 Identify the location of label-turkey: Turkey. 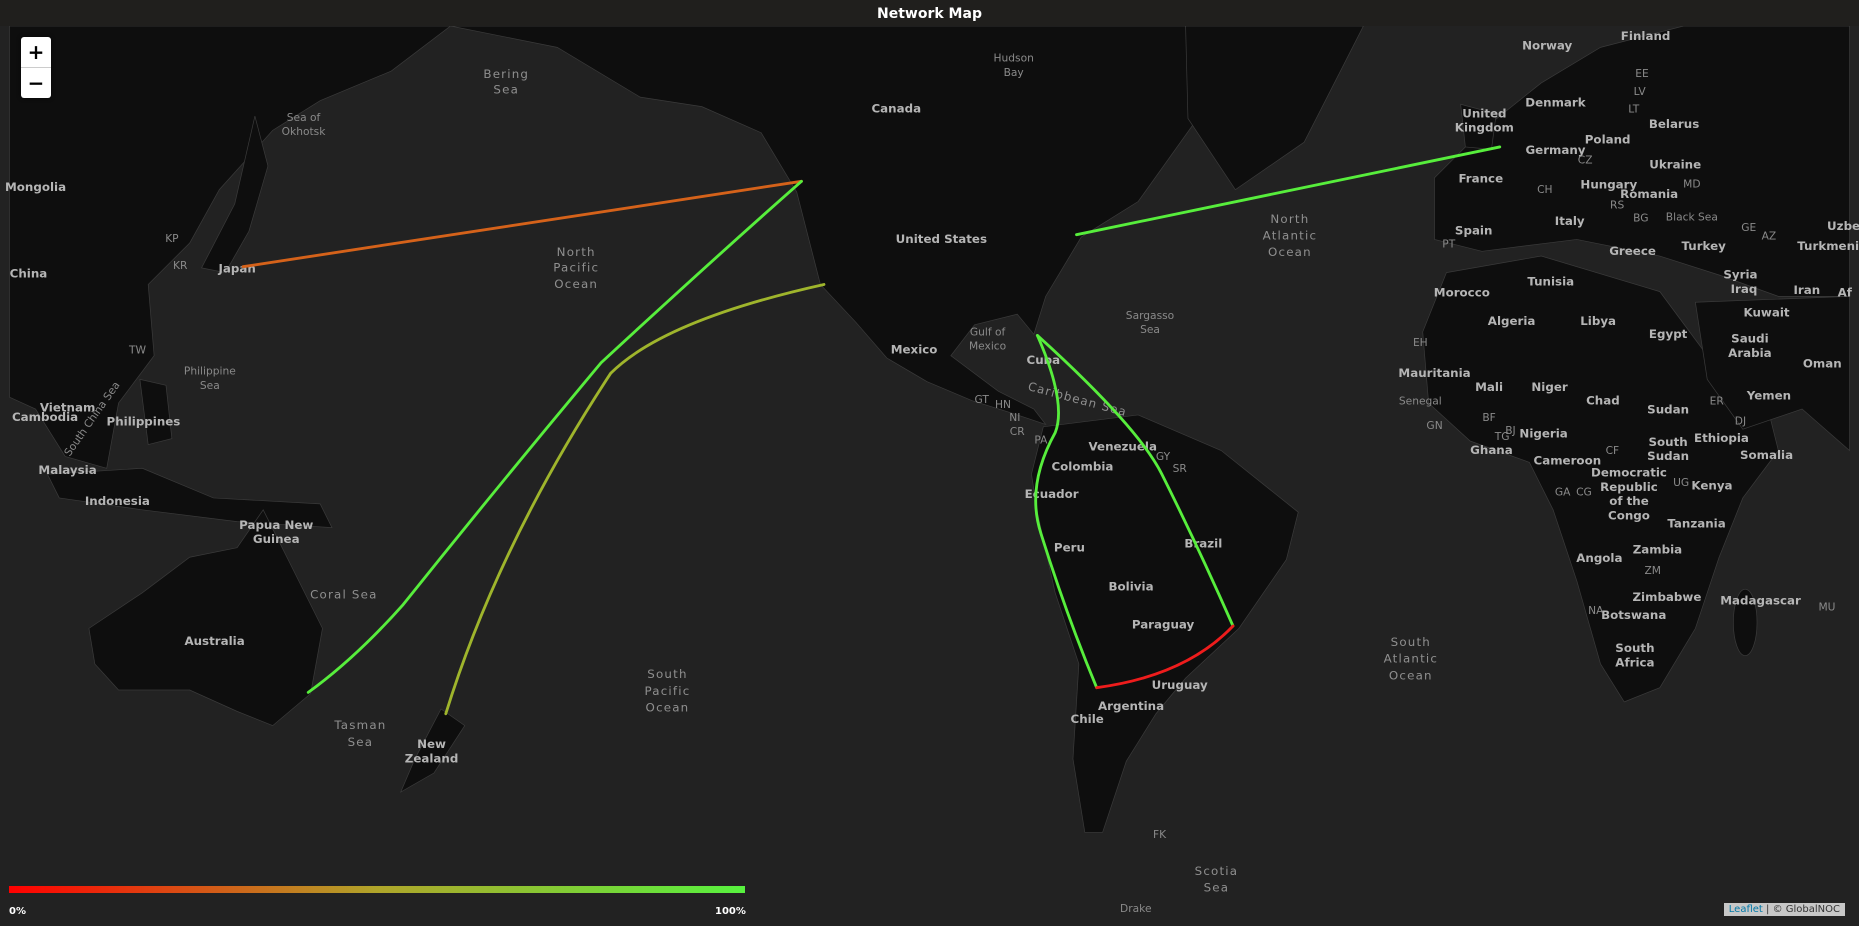
(1704, 246).